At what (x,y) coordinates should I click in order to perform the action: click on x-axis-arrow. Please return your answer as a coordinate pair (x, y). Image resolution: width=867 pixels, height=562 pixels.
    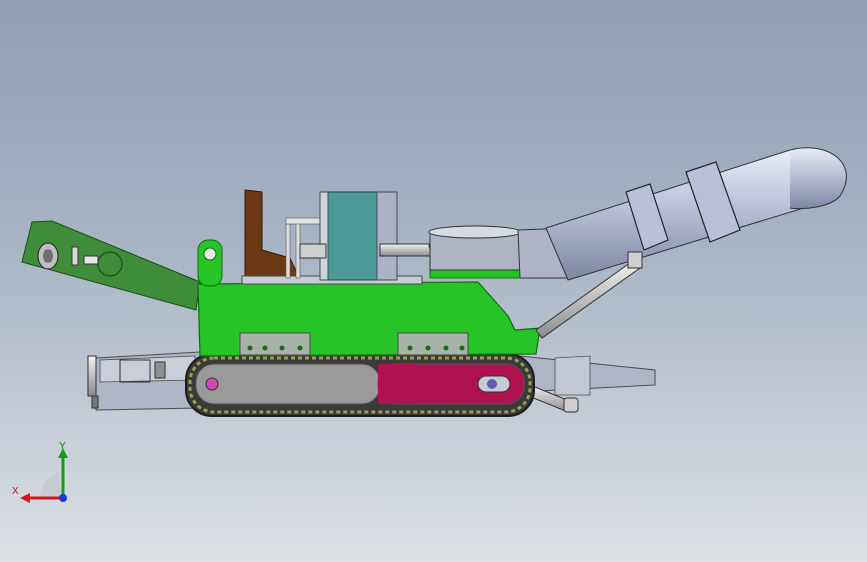
    Looking at the image, I should click on (25, 498).